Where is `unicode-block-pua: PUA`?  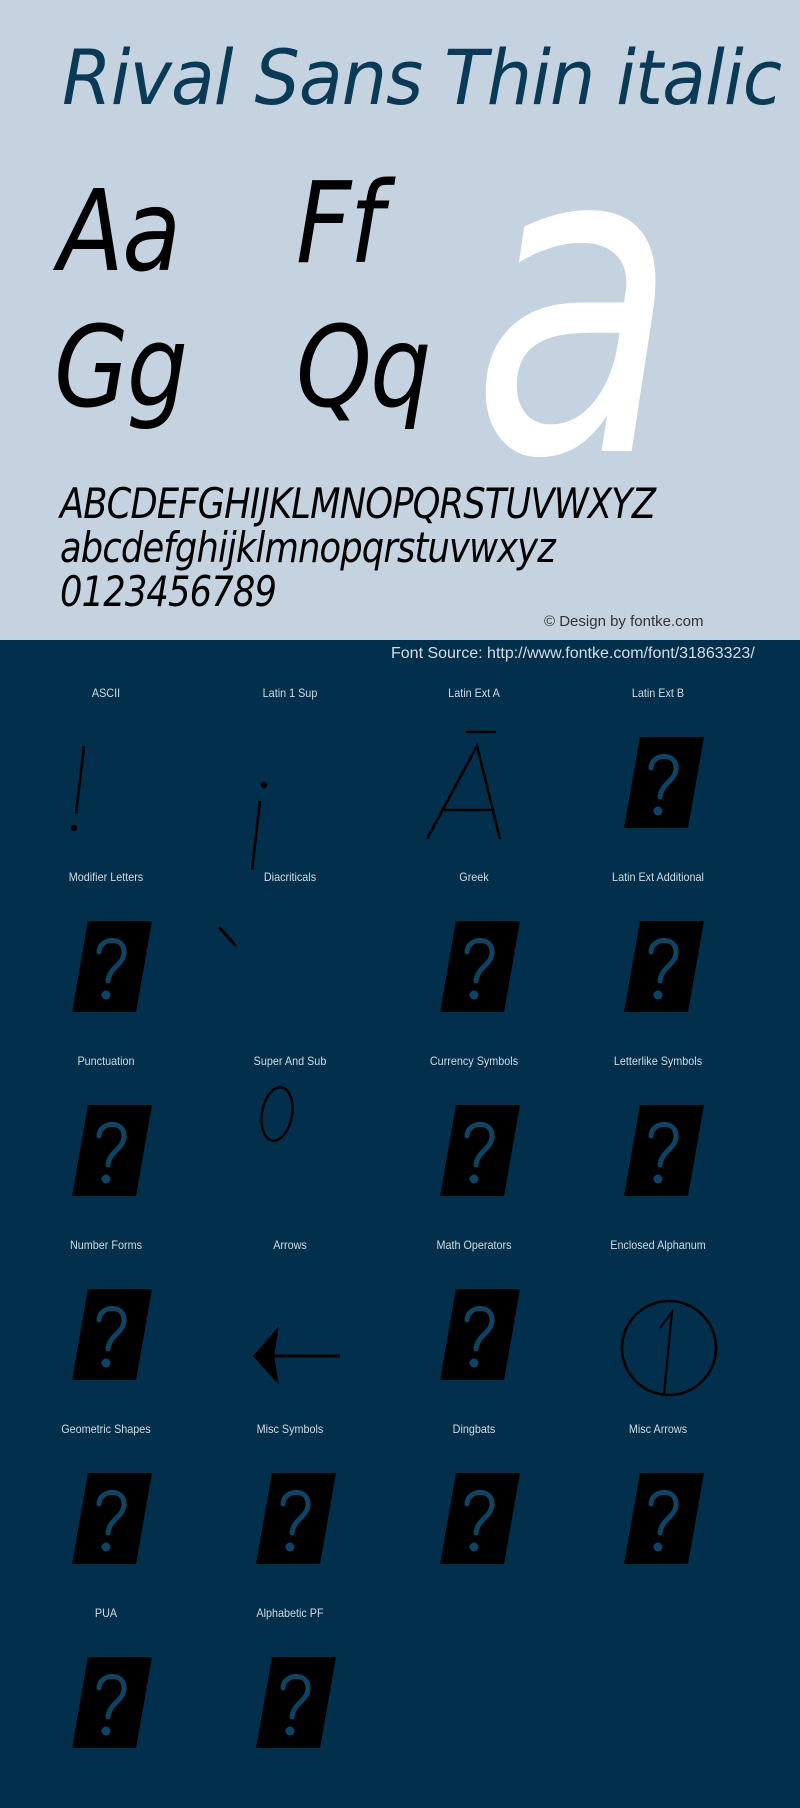
unicode-block-pua: PUA is located at coordinates (106, 1698).